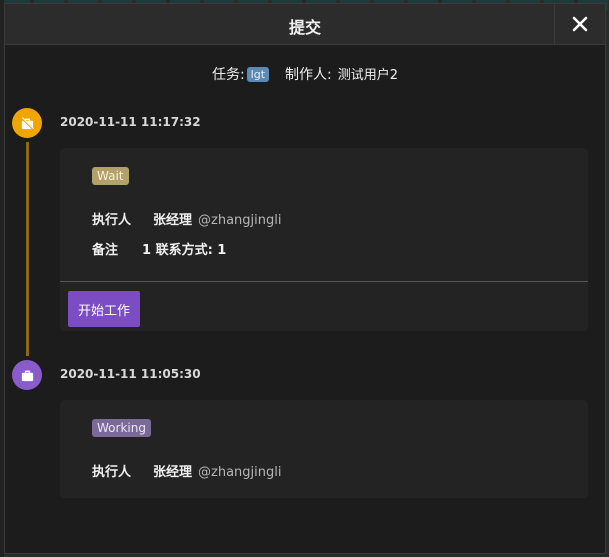 The height and width of the screenshot is (557, 609). What do you see at coordinates (304, 27) in the screenshot?
I see `dialog-title: 提交` at bounding box center [304, 27].